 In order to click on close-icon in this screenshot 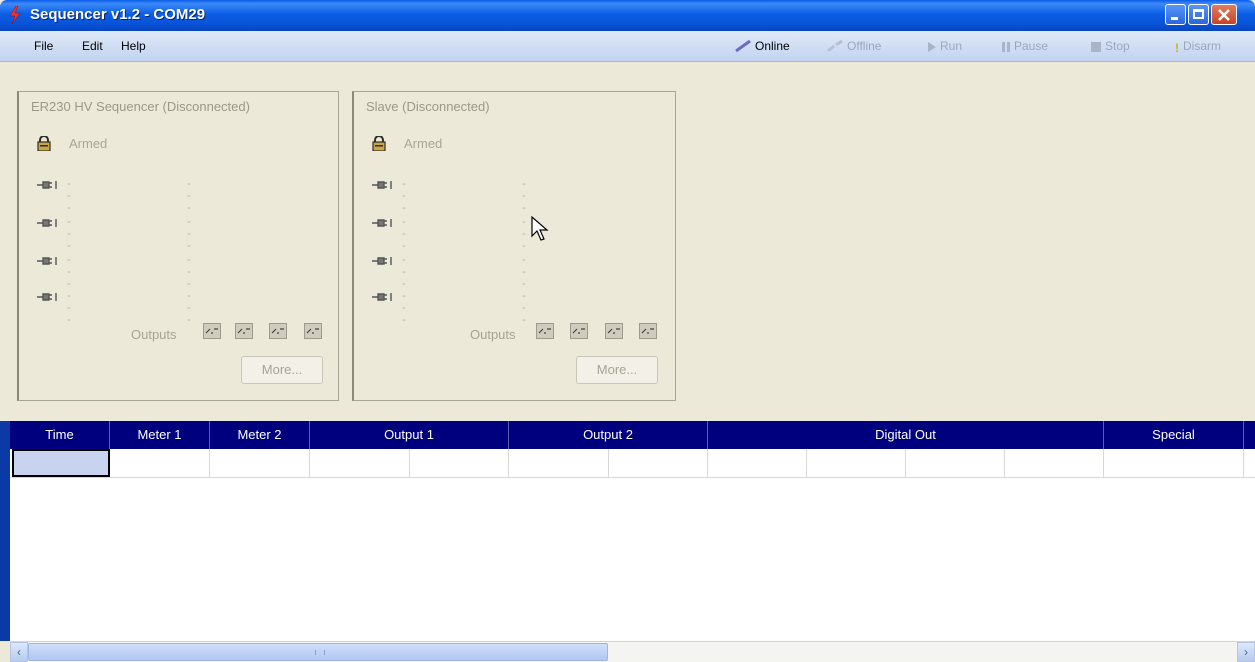, I will do `click(1224, 15)`.